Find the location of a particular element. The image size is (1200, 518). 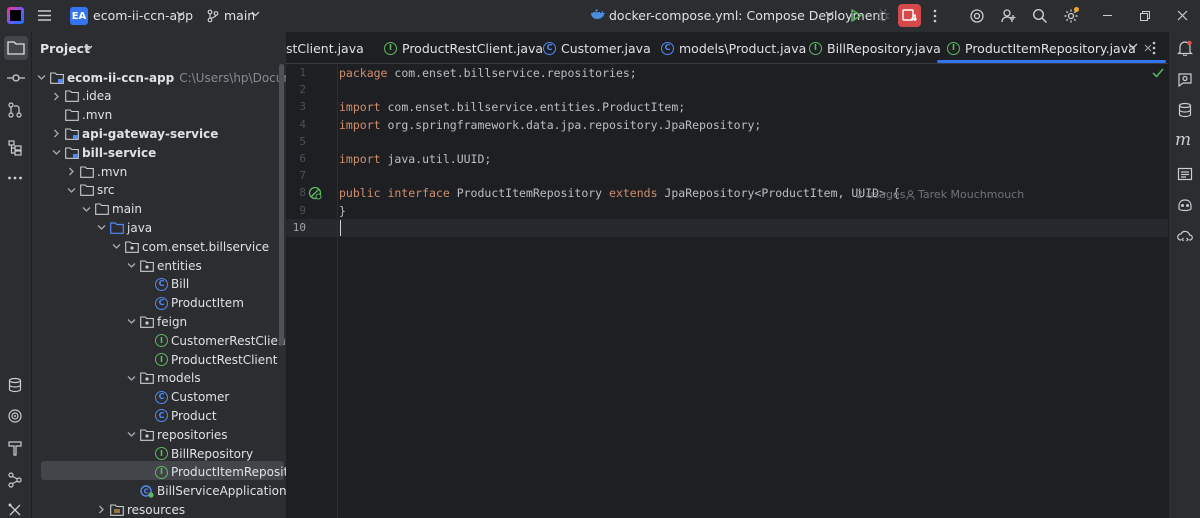

tree-item-billrepository: I BillRepository is located at coordinates (196, 453).